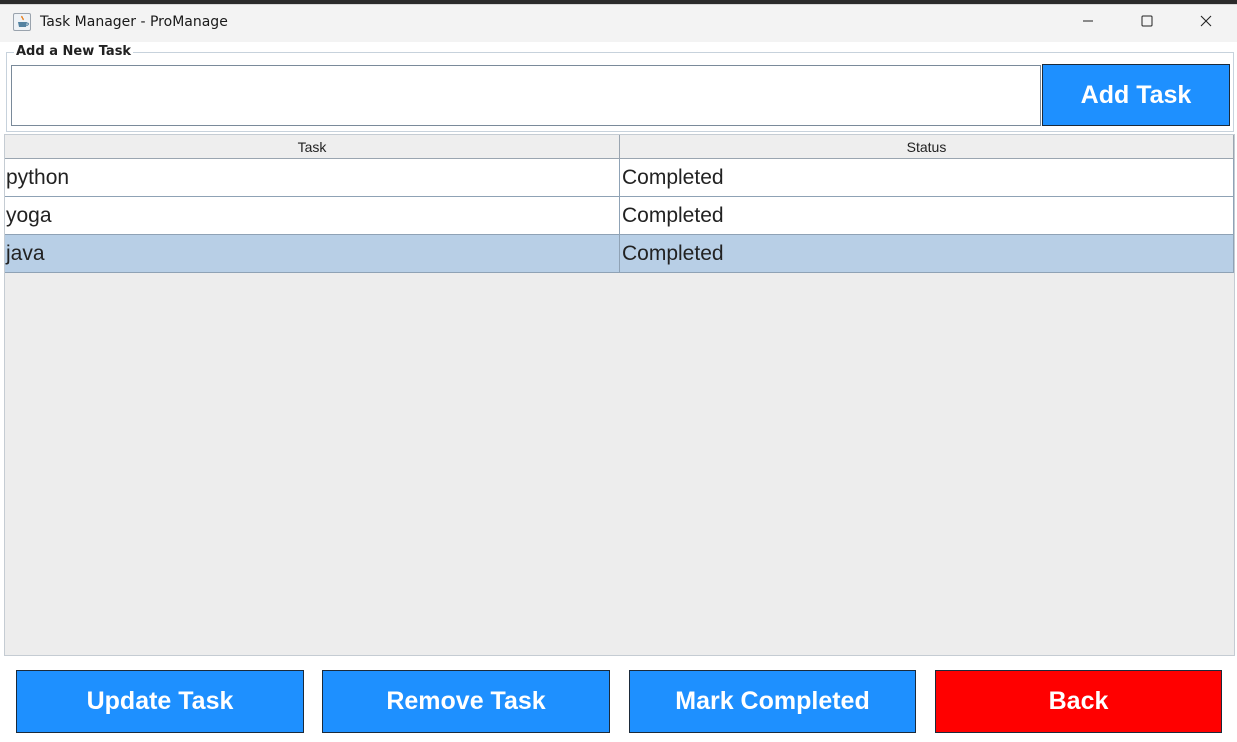 The image size is (1237, 742). What do you see at coordinates (466, 701) in the screenshot?
I see `remove-task-button: Remove Task` at bounding box center [466, 701].